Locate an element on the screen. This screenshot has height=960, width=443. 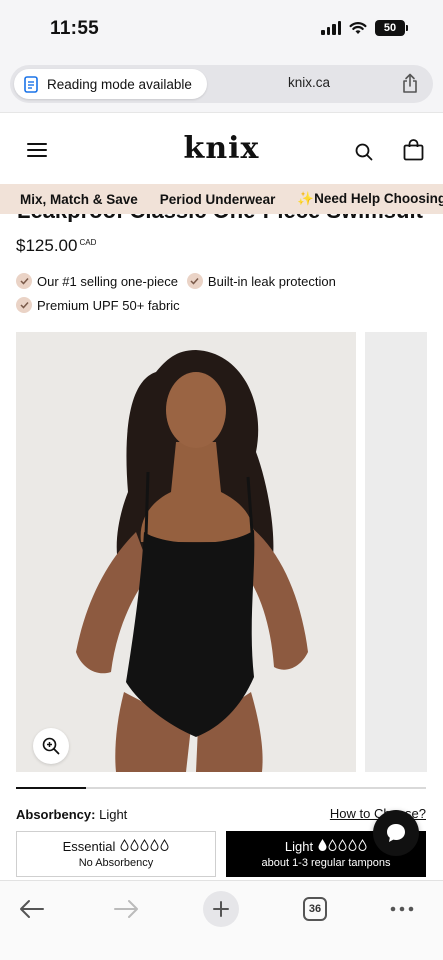
browser-address-area: Reading mode available knix.ca is located at coordinates (221, 86).